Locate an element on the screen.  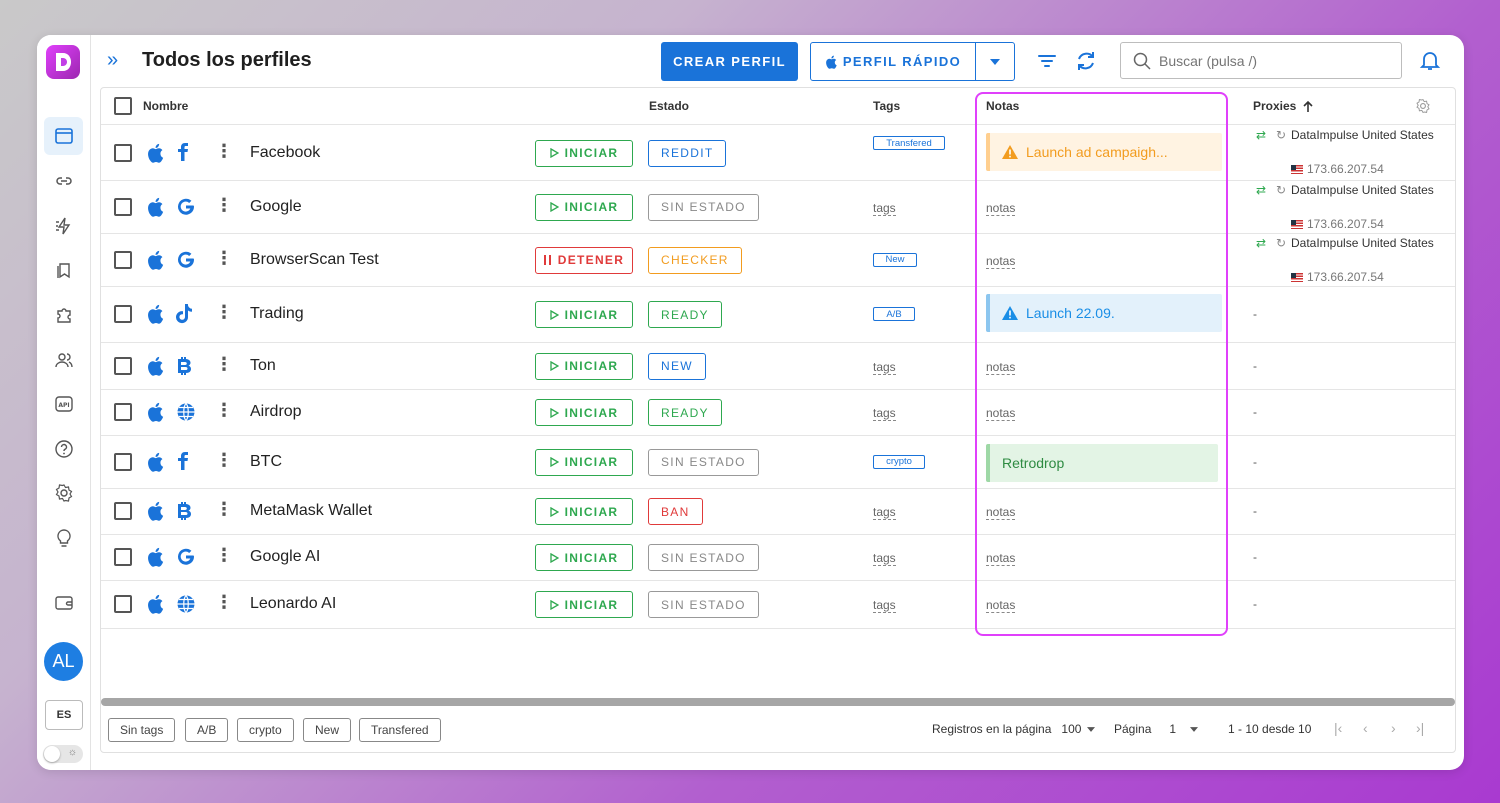
profile-name: Trading is located at coordinates (277, 314).